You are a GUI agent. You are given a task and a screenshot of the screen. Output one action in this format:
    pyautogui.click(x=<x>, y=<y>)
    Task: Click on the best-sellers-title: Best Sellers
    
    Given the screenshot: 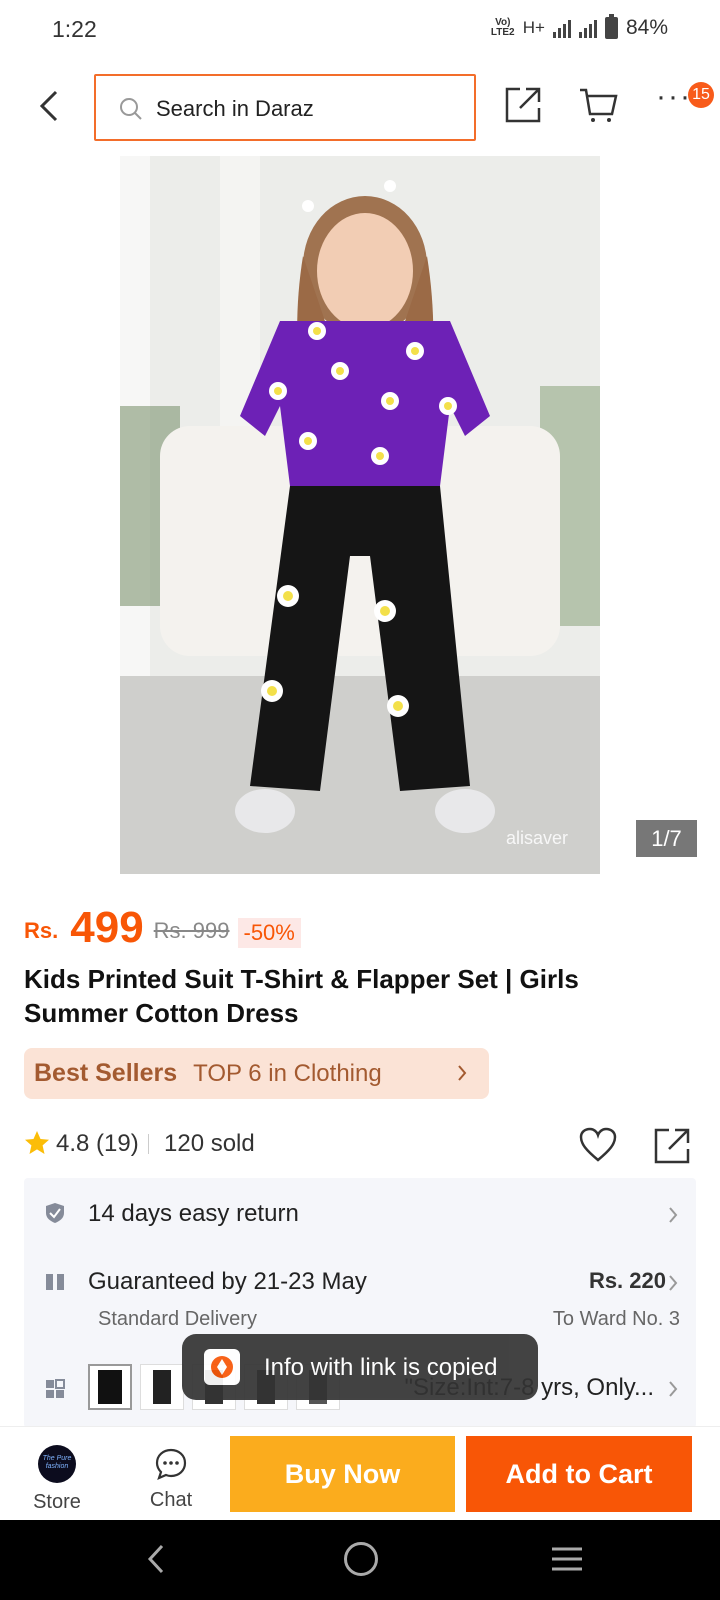 What is the action you would take?
    pyautogui.click(x=106, y=1073)
    